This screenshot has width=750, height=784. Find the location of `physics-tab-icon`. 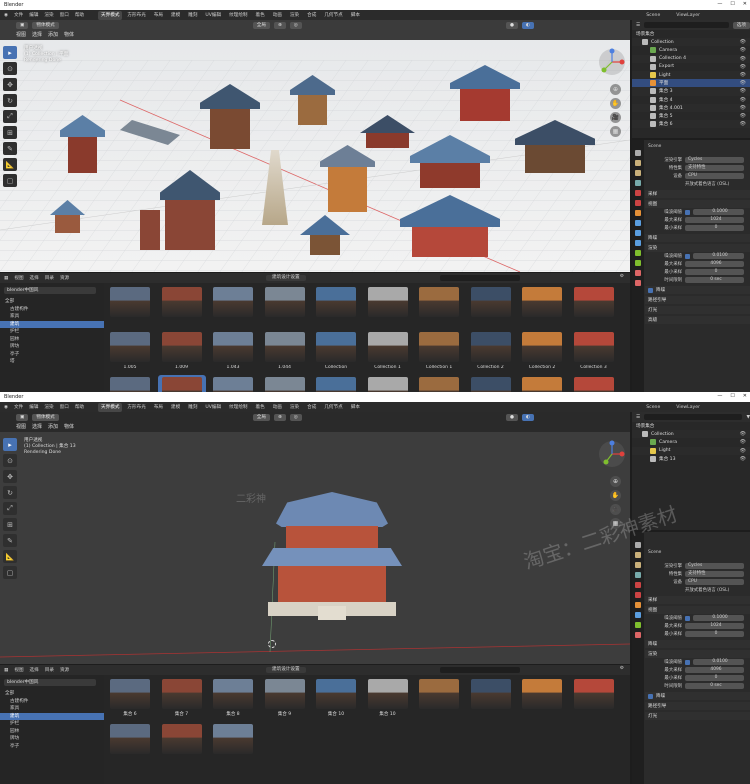

physics-tab-icon is located at coordinates (638, 243).